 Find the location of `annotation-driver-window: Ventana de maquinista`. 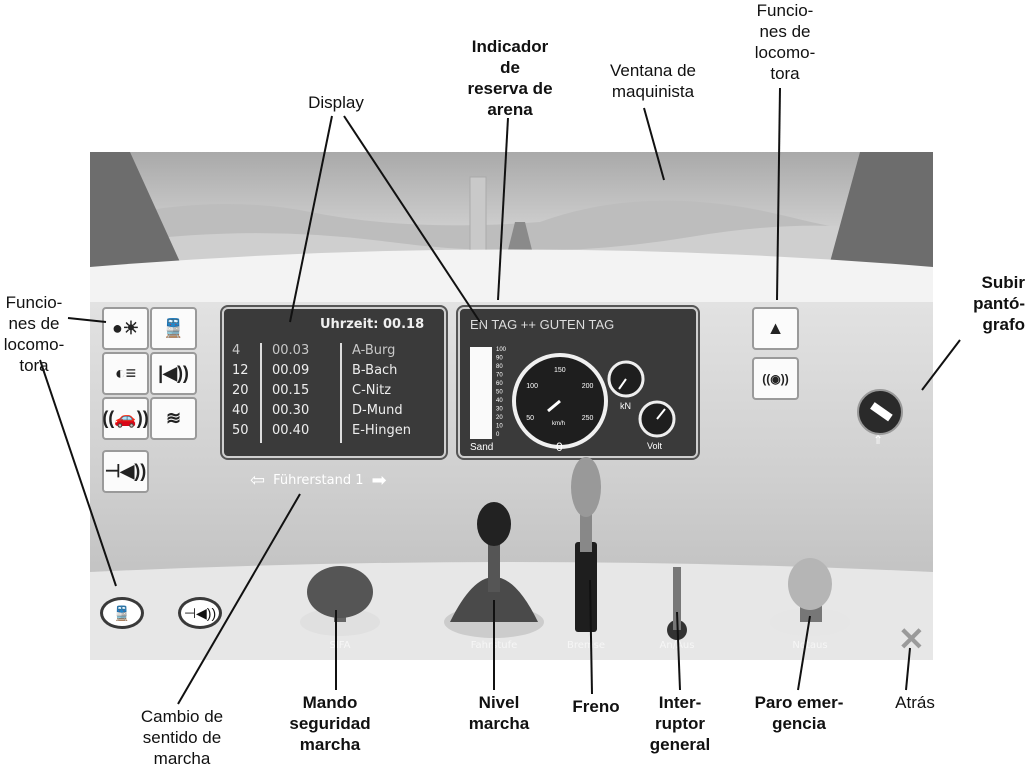

annotation-driver-window: Ventana de maquinista is located at coordinates (653, 81).